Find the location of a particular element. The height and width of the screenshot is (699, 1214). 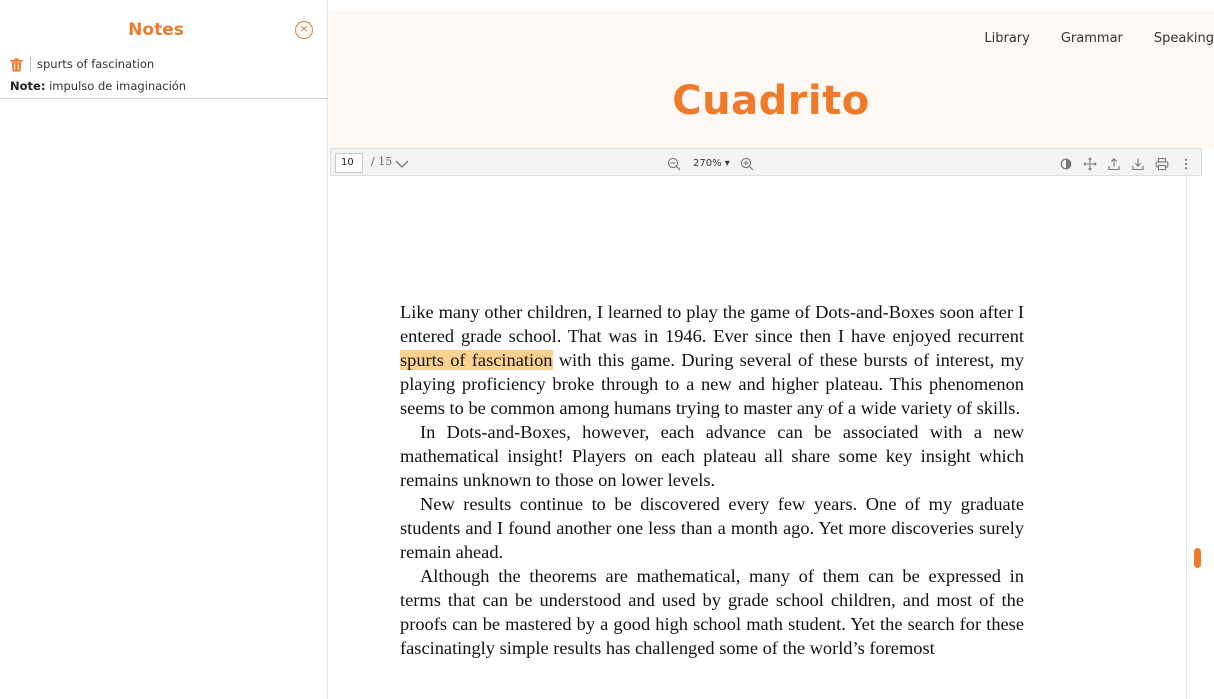

zoom-select: 270% ▾ is located at coordinates (711, 163).